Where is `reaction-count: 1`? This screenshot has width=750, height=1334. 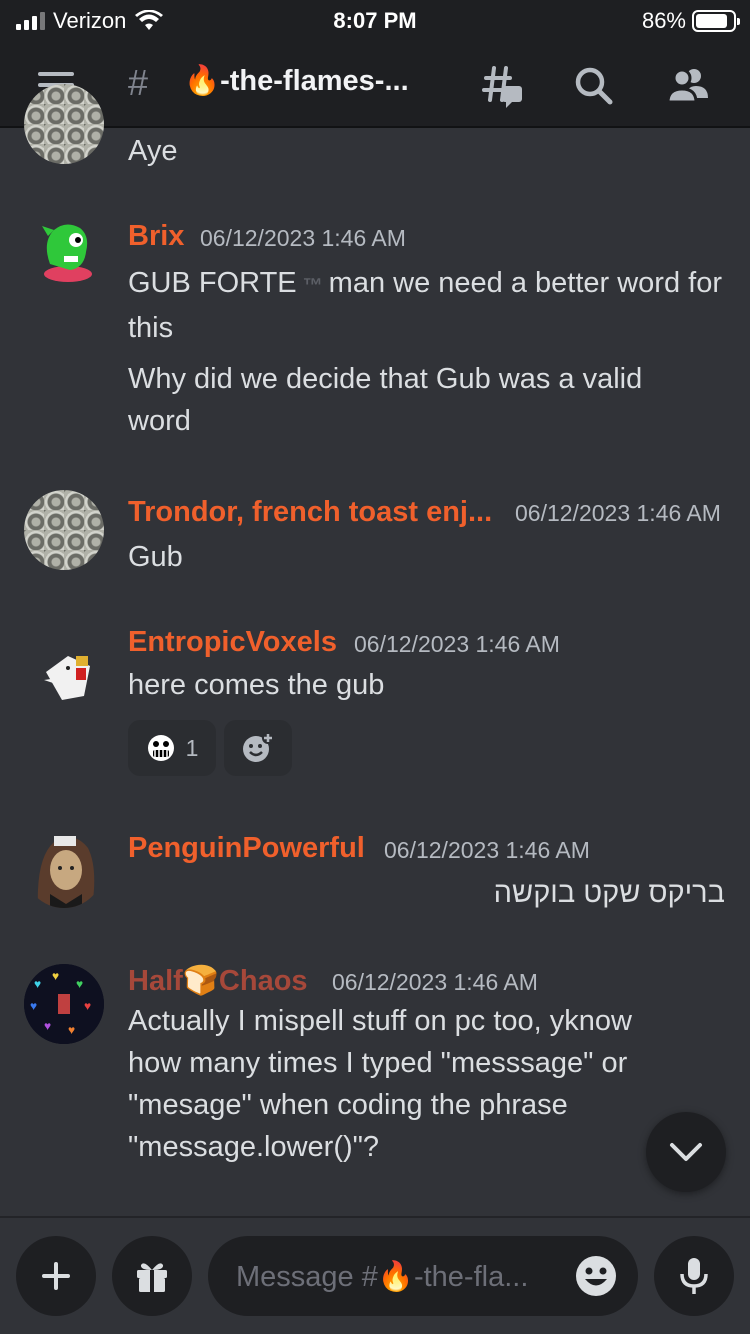
reaction-count: 1 is located at coordinates (192, 747).